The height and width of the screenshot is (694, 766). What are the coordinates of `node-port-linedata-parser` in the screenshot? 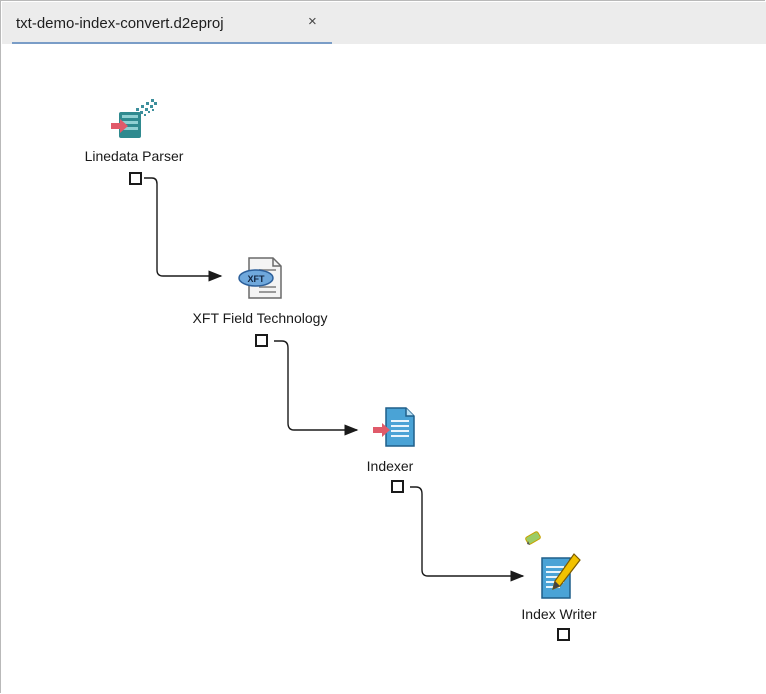 It's located at (135, 178).